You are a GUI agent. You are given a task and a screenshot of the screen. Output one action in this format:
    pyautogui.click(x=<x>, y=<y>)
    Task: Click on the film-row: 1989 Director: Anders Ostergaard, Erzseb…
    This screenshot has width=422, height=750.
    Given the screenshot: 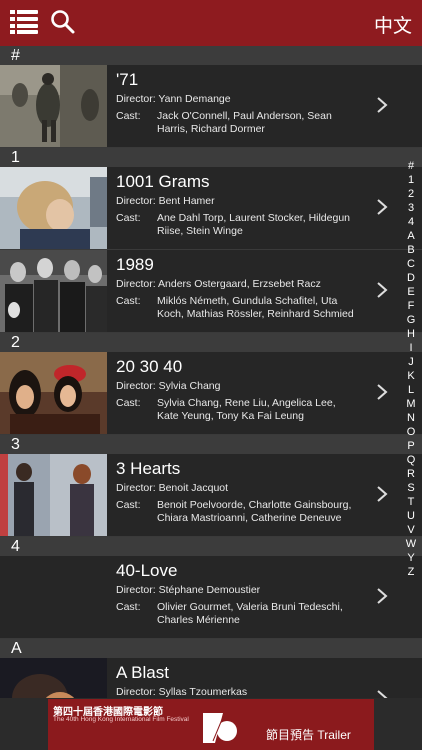 What is the action you would take?
    pyautogui.click(x=211, y=291)
    